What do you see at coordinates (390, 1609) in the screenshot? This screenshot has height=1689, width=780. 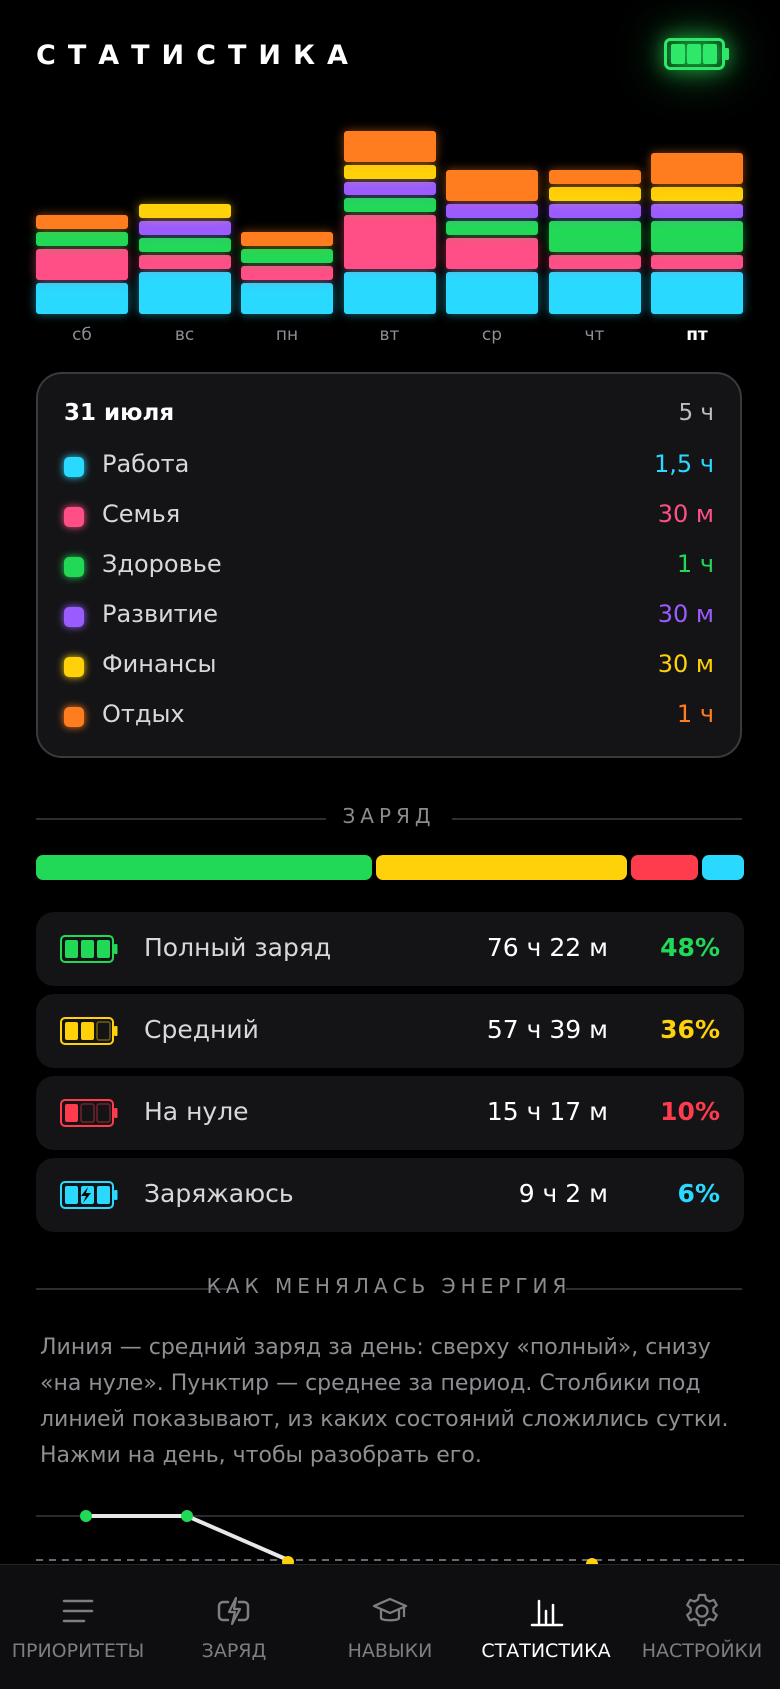 I see `graduation-cap-icon` at bounding box center [390, 1609].